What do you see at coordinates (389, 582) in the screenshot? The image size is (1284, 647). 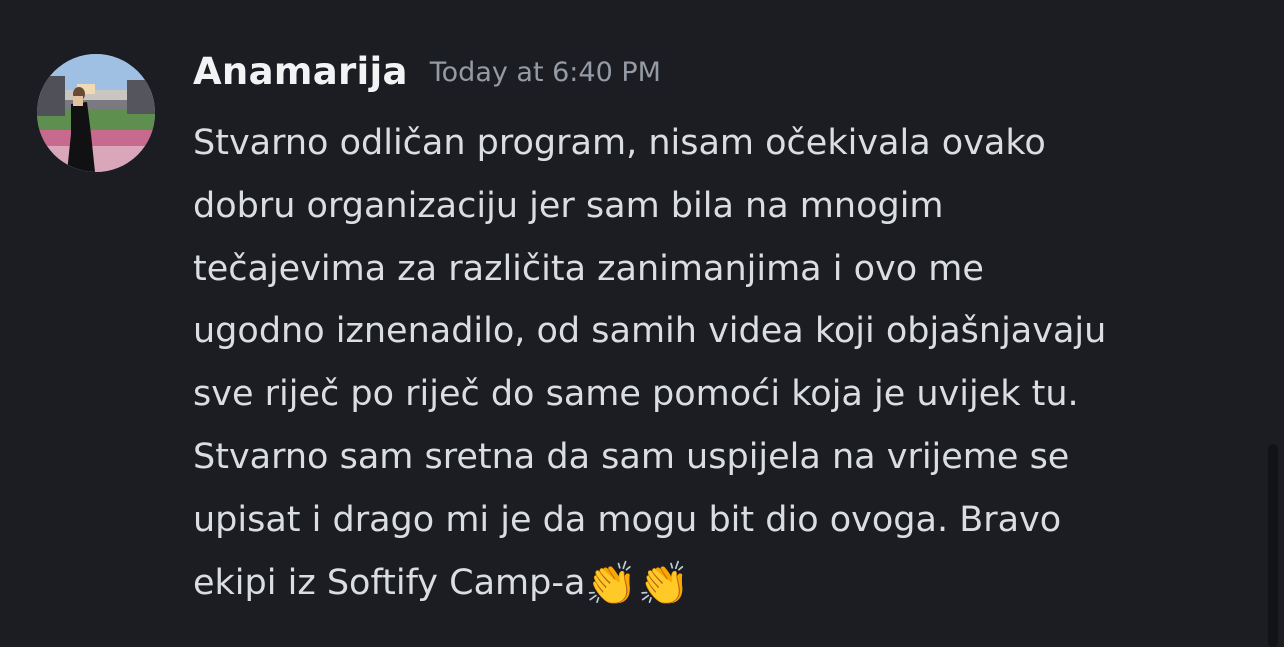 I see `message-line-text: ekipi iz Softify Camp-a` at bounding box center [389, 582].